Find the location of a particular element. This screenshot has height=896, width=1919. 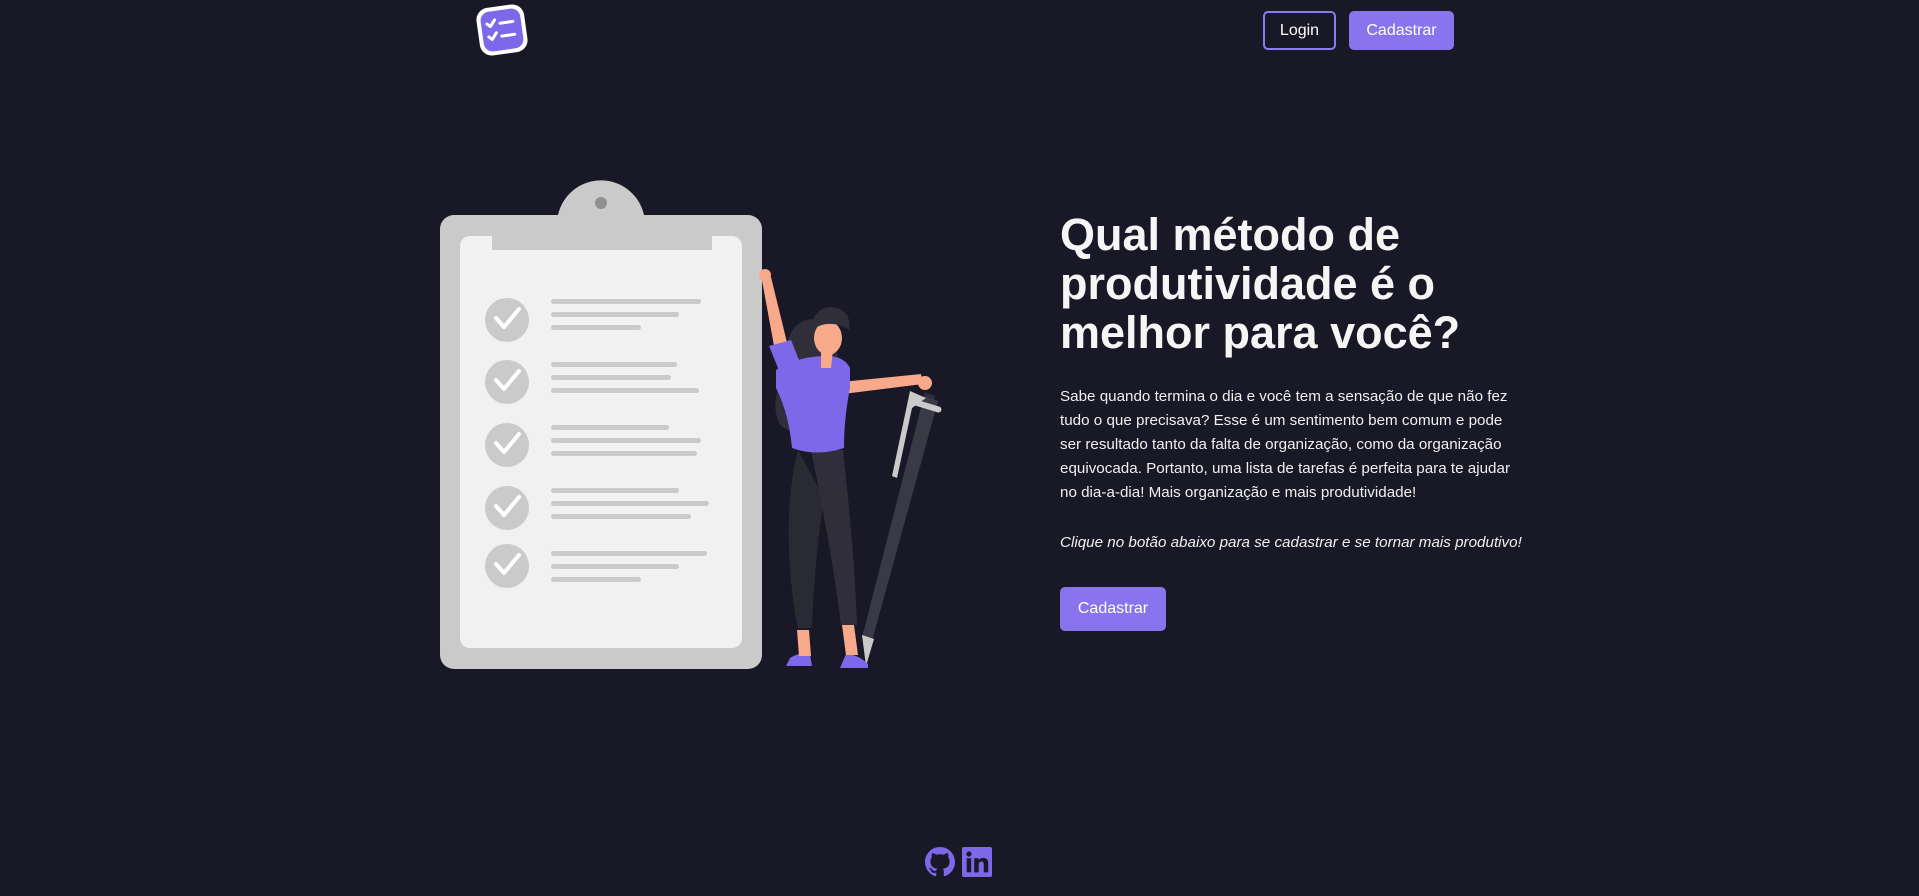

social-links is located at coordinates (958, 863).